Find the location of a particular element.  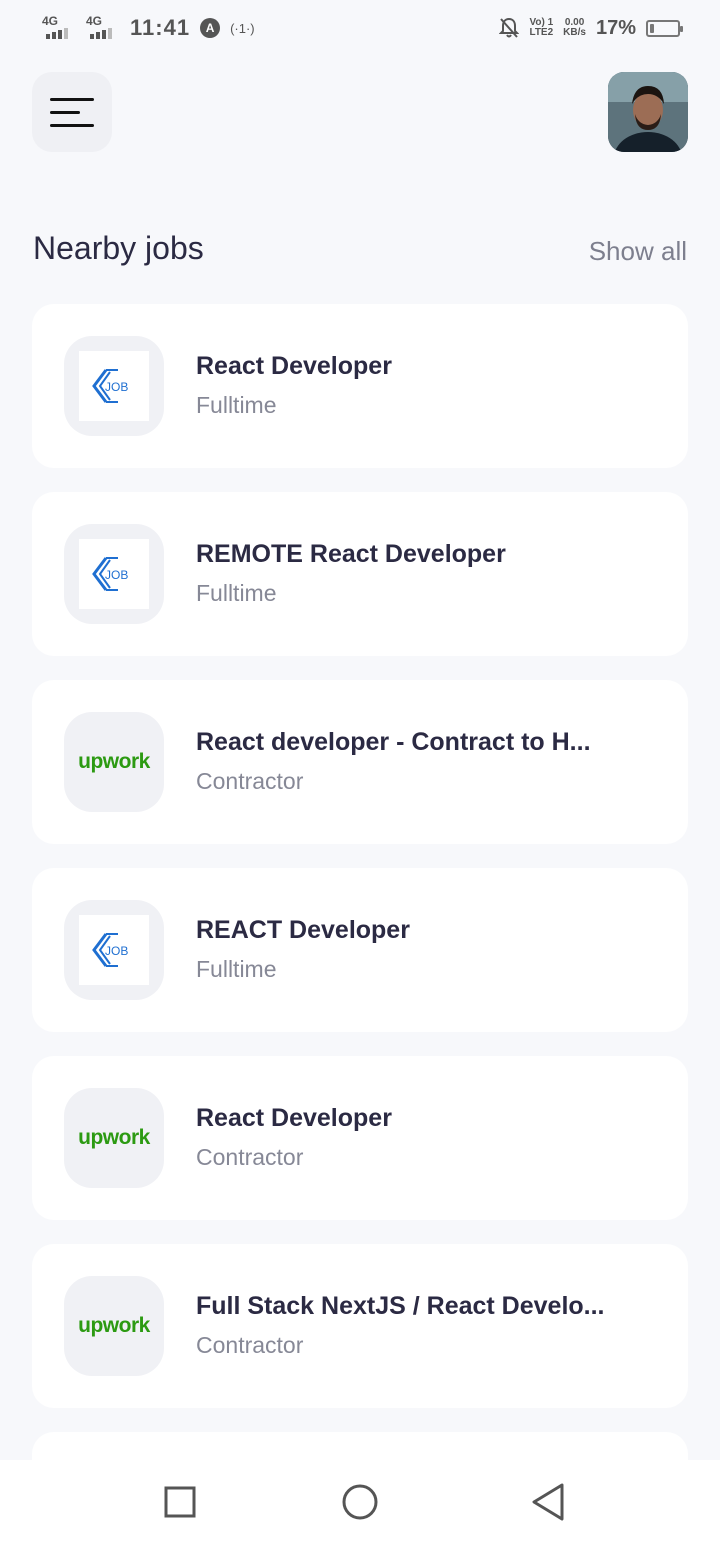

battery-percent: 17% is located at coordinates (615, 27).